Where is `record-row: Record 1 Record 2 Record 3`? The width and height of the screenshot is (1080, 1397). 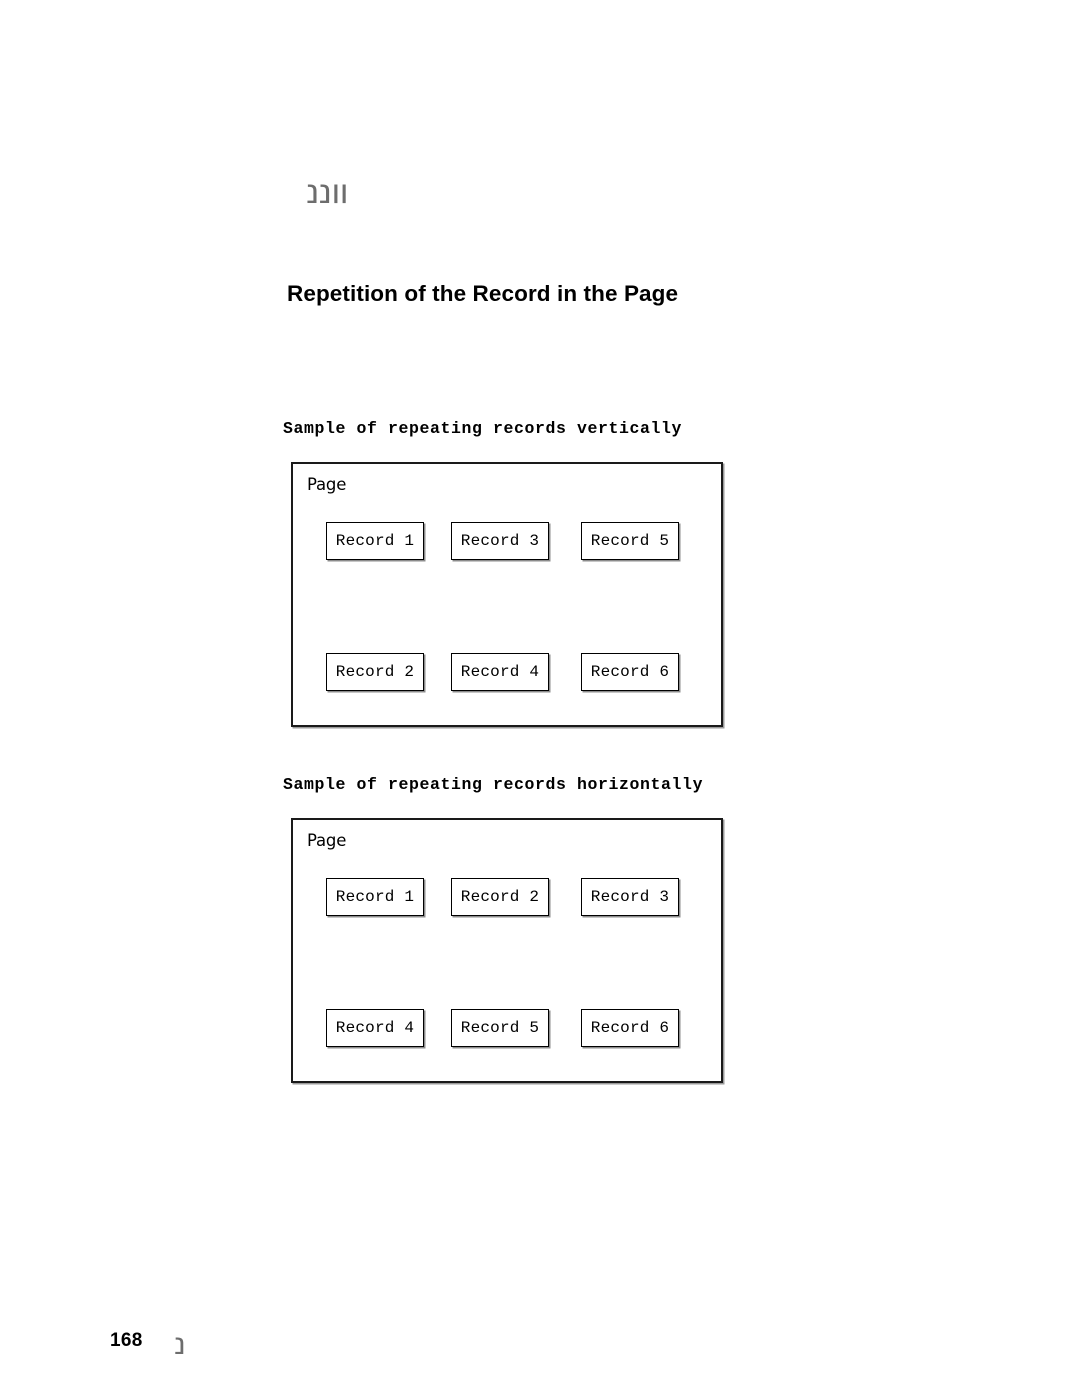 record-row: Record 1 Record 2 Record 3 is located at coordinates (507, 897).